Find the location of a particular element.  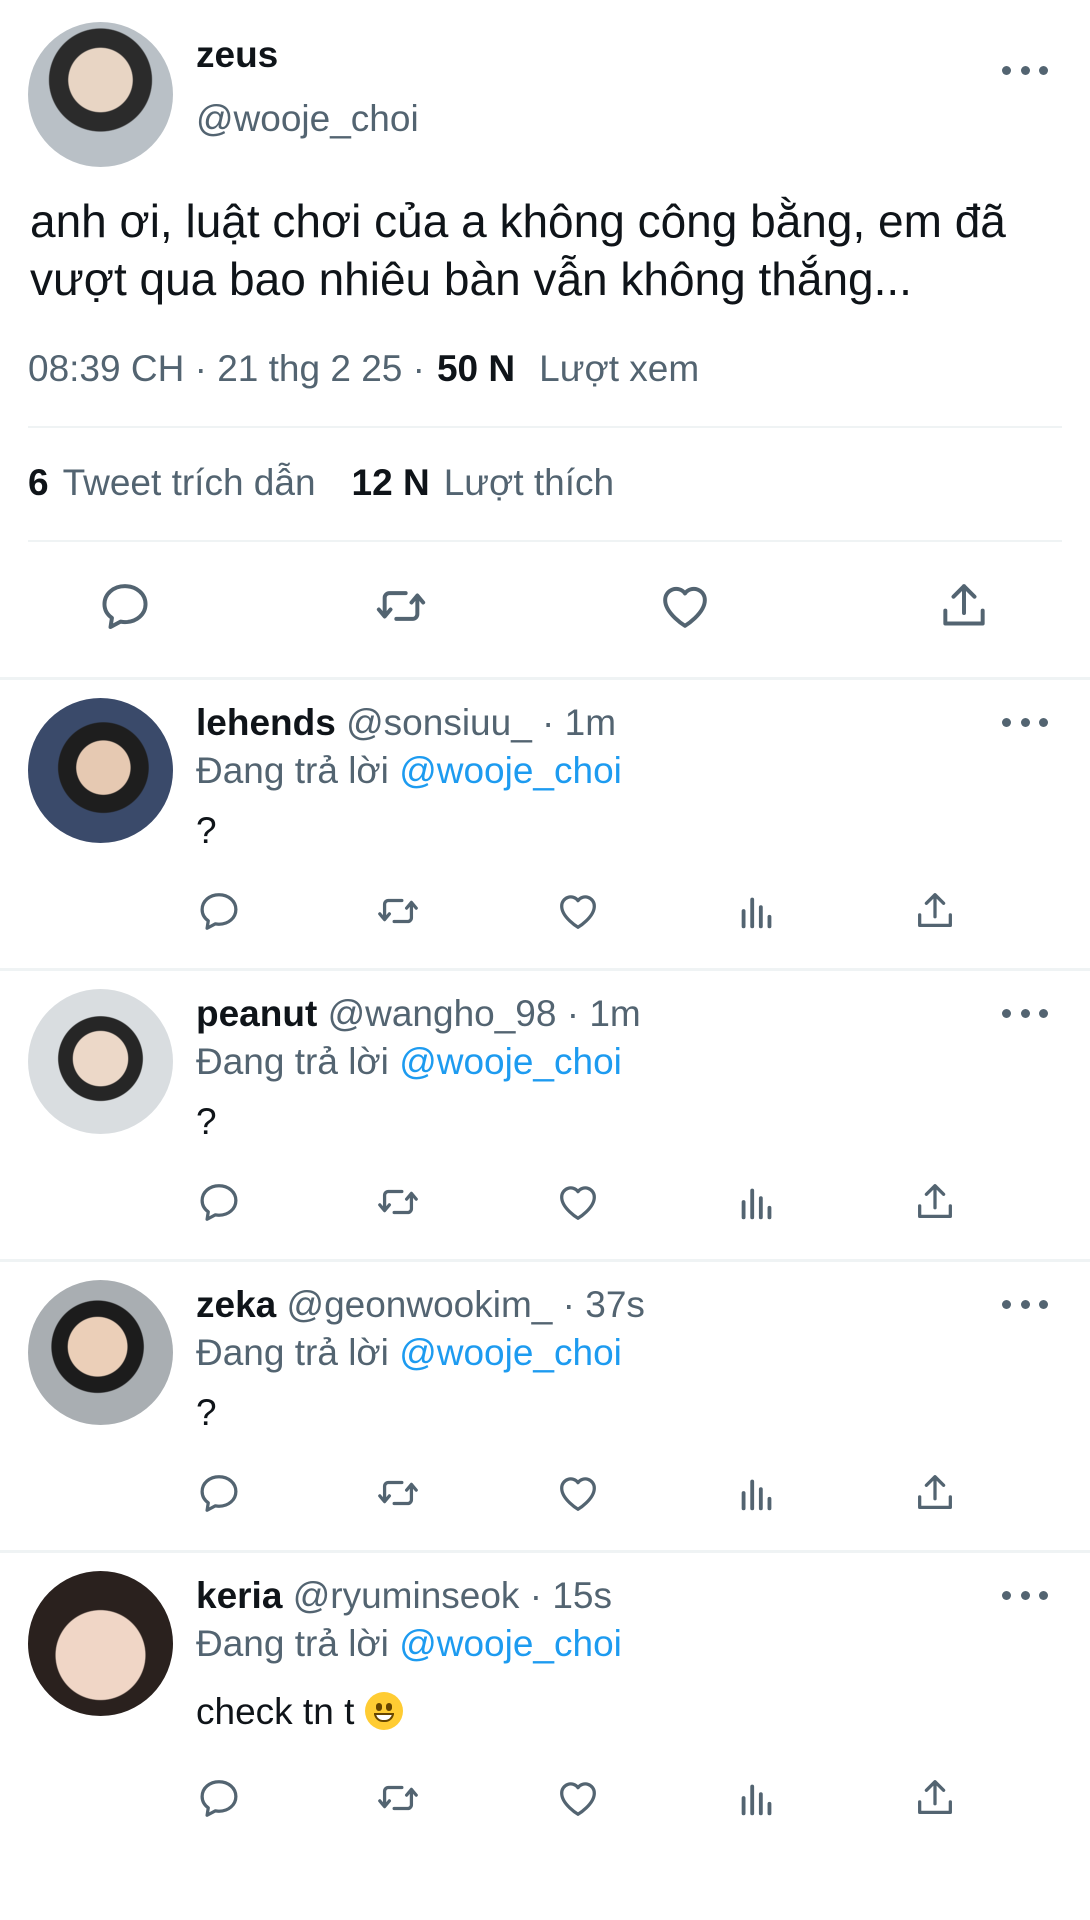

reply-author-name: peanut is located at coordinates (256, 1013).